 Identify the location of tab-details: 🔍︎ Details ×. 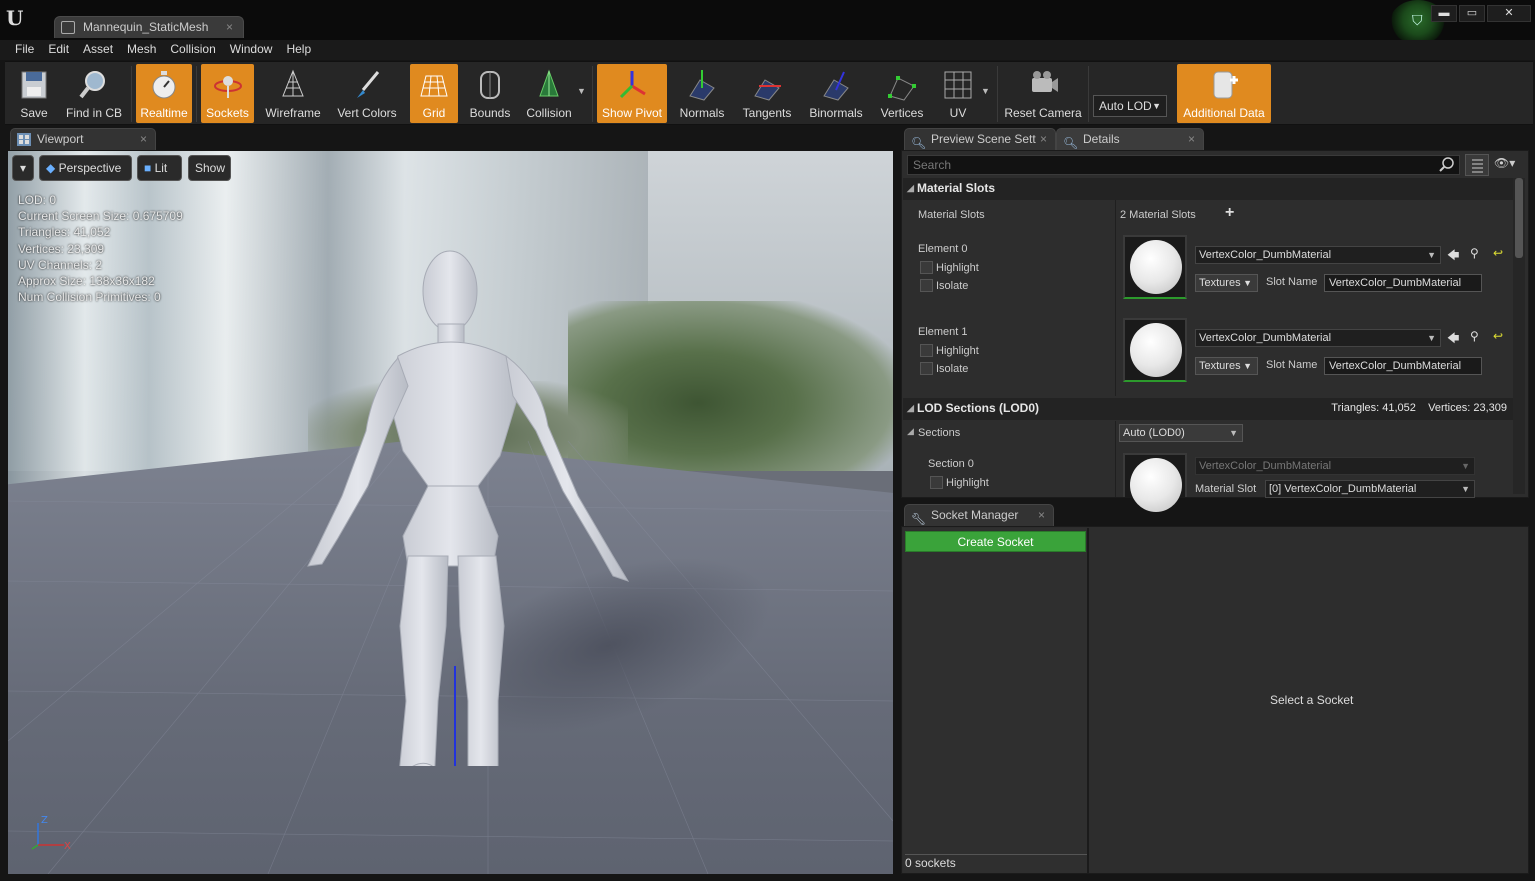
(1130, 139).